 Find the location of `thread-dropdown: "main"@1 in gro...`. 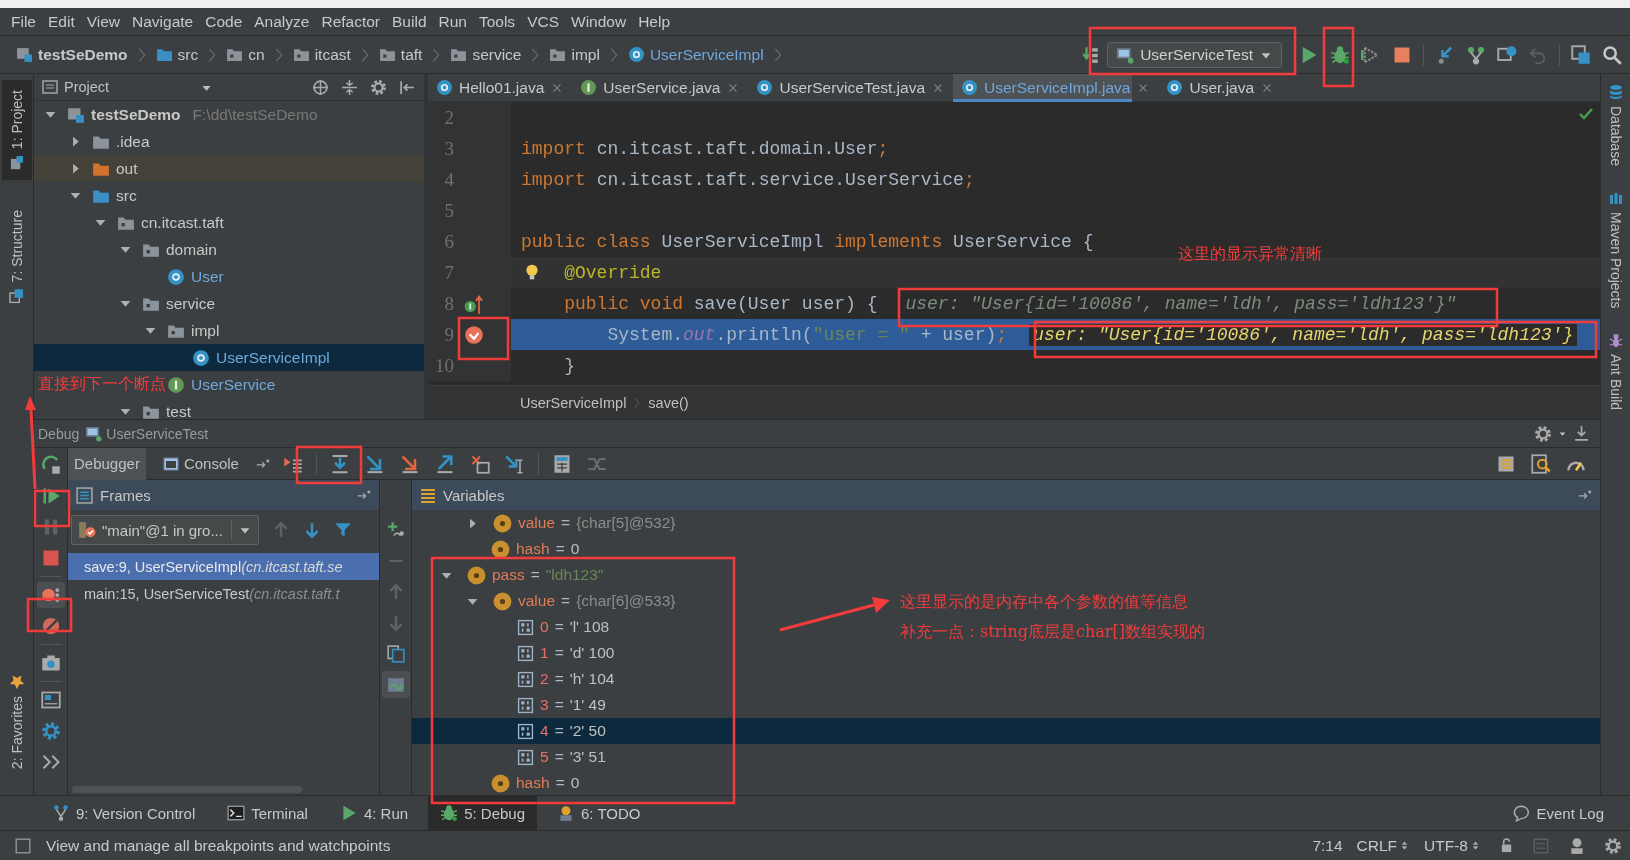

thread-dropdown: "main"@1 in gro... is located at coordinates (165, 530).